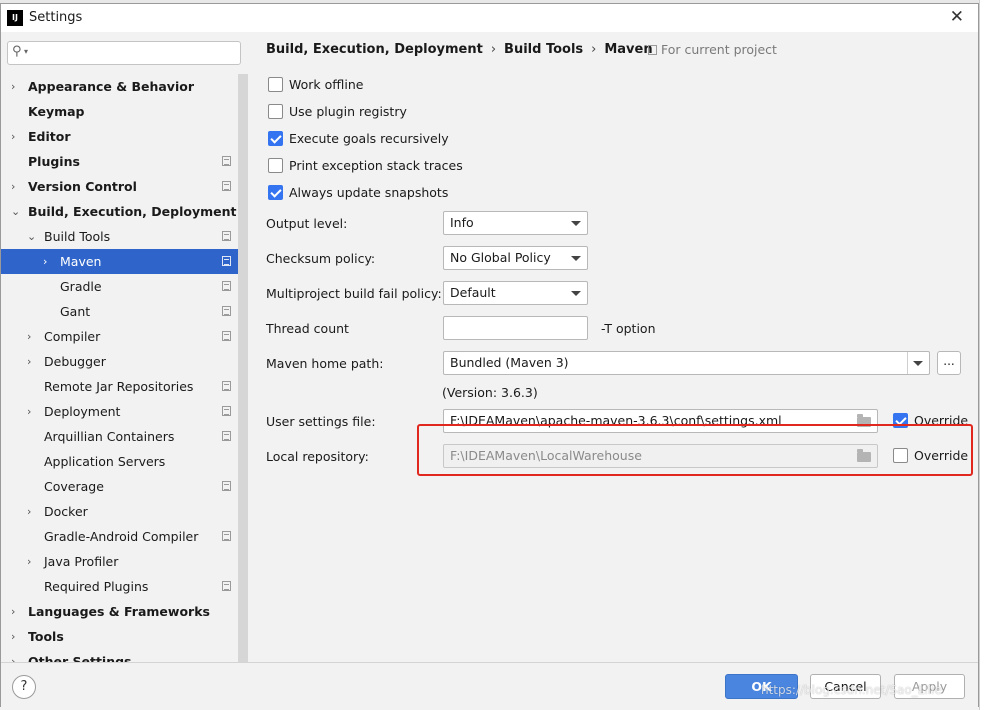 This screenshot has width=987, height=710. I want to click on help-button: ?, so click(24, 687).